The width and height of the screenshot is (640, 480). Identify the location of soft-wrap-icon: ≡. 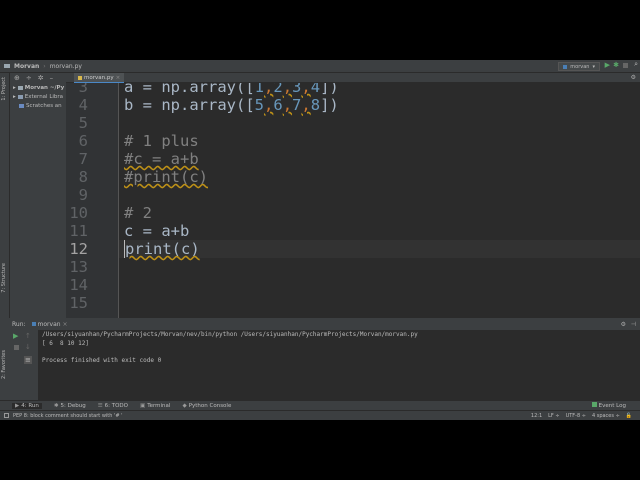
(28, 360).